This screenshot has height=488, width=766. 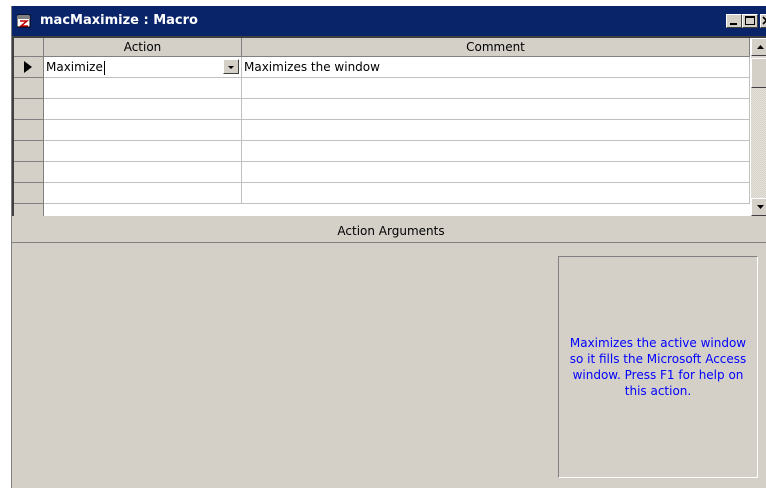 I want to click on macro-icon, so click(x=23, y=21).